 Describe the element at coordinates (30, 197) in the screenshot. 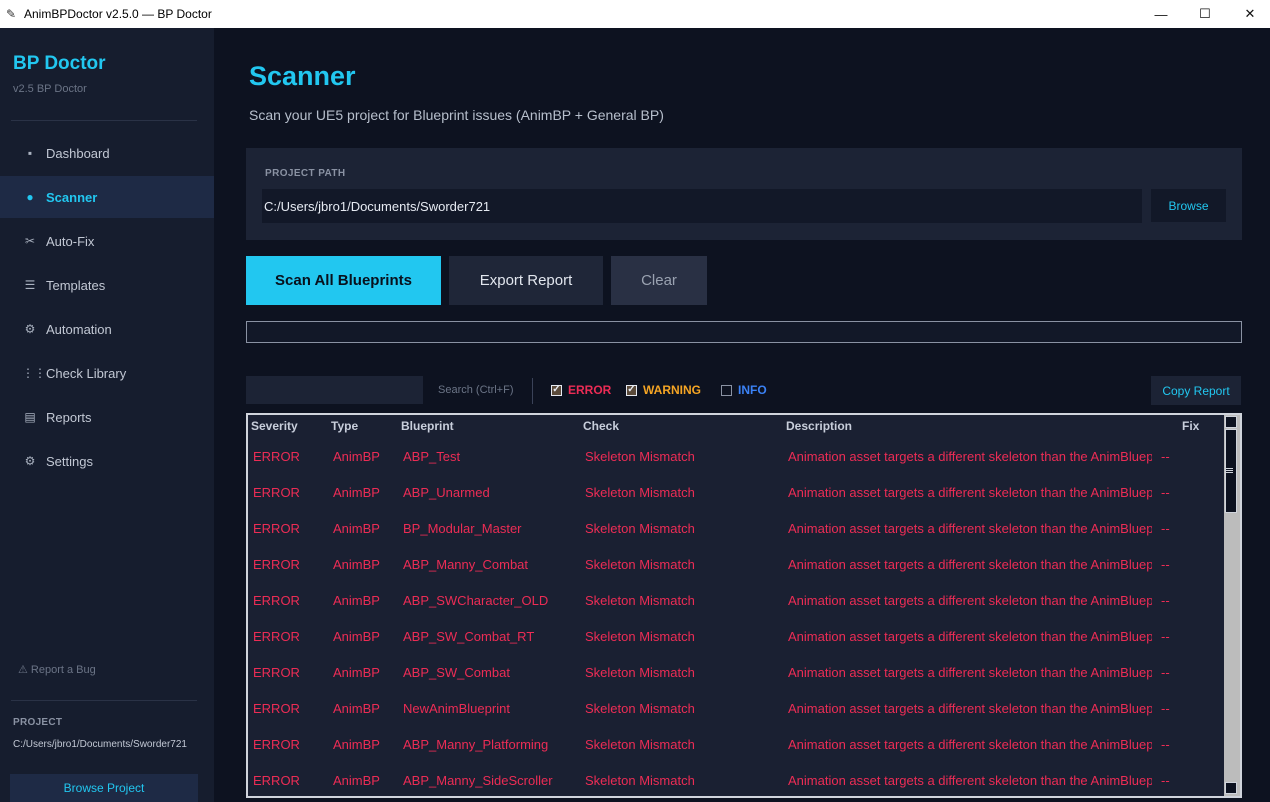

I see `scanner-icon: ●` at that location.